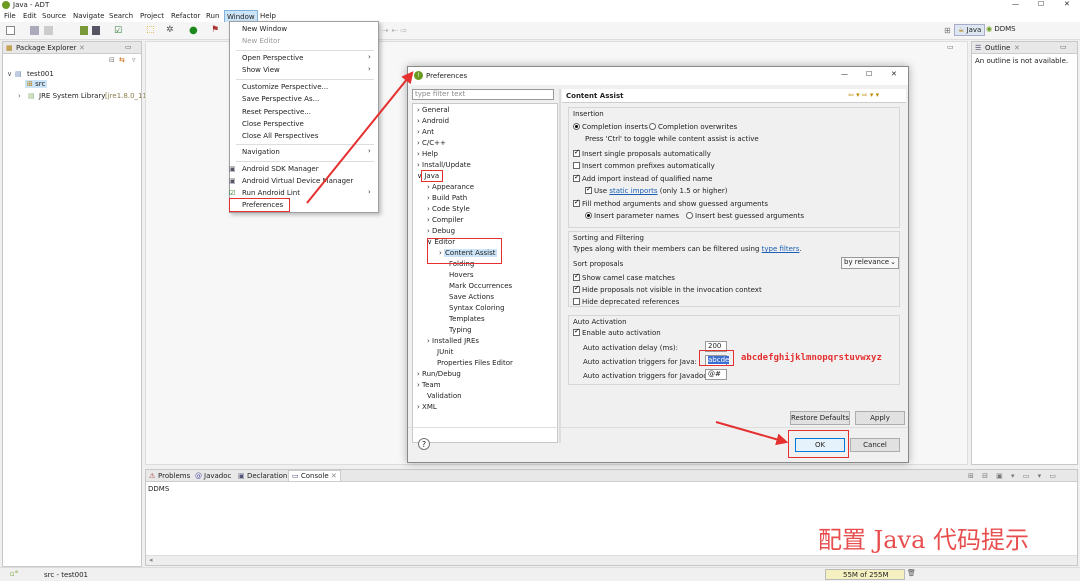 The width and height of the screenshot is (1080, 581). Describe the element at coordinates (427, 407) in the screenshot. I see `tree-item-xml: › XML` at that location.